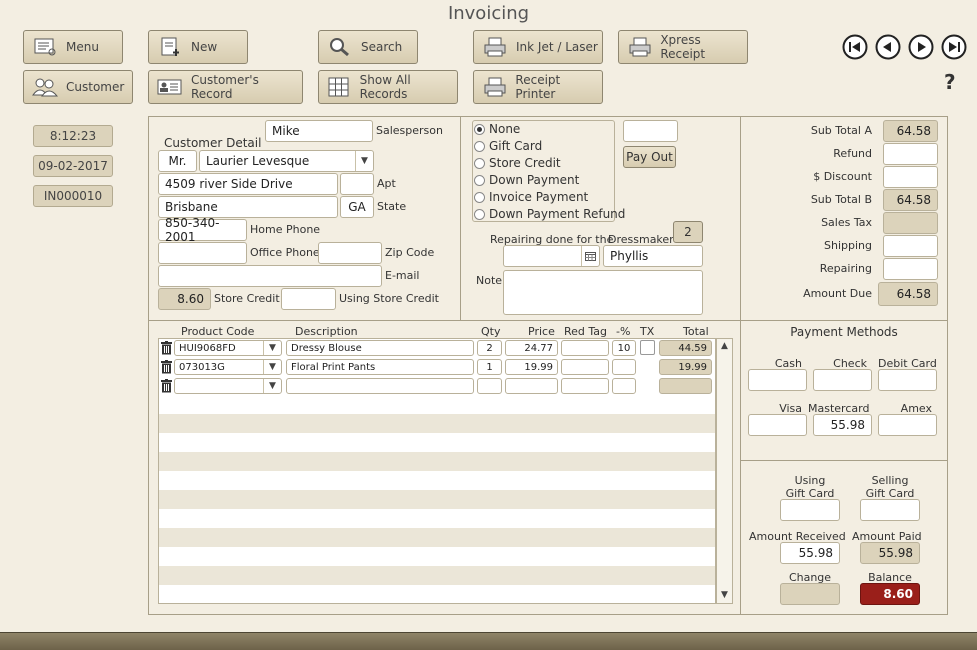 The width and height of the screenshot is (977, 650). I want to click on new-button: New, so click(198, 47).